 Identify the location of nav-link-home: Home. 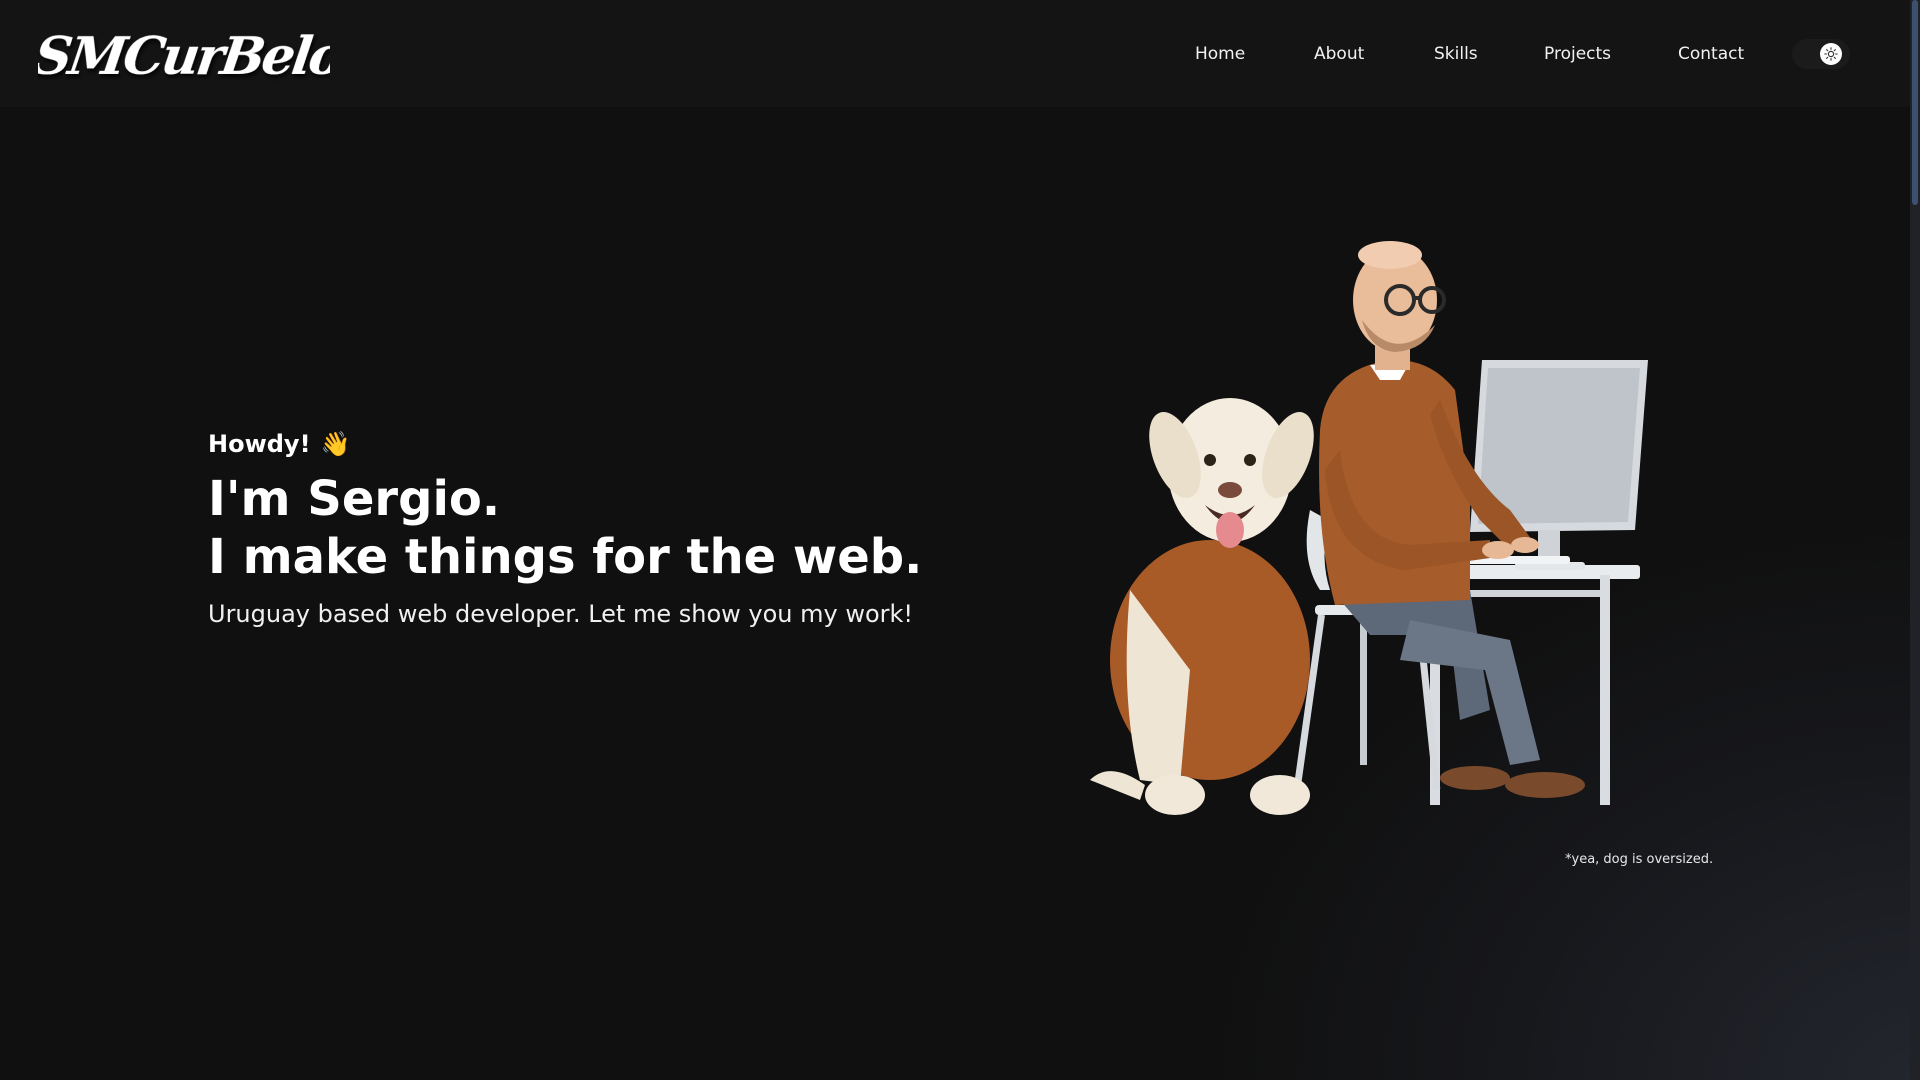
(1220, 54).